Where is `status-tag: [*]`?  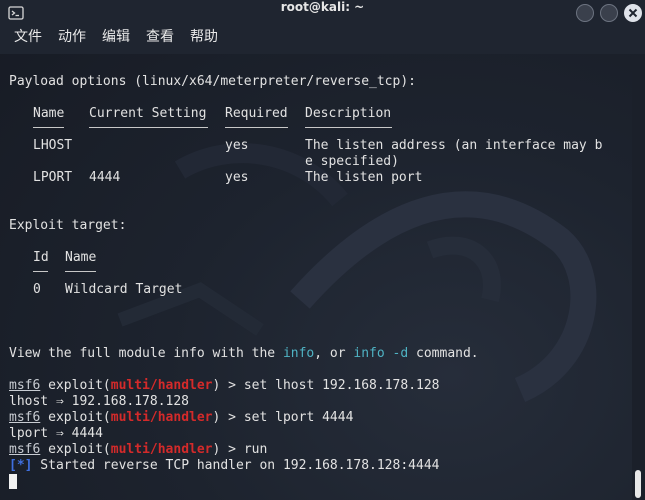 status-tag: [*] is located at coordinates (21, 465).